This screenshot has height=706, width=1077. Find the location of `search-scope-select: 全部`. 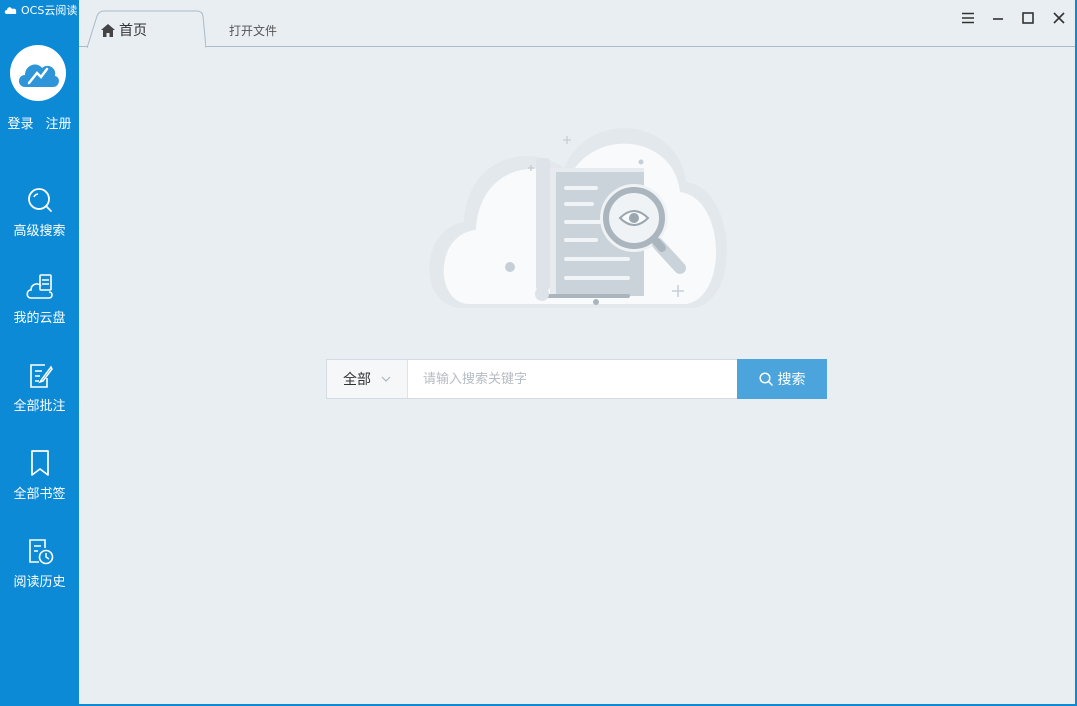

search-scope-select: 全部 is located at coordinates (367, 379).